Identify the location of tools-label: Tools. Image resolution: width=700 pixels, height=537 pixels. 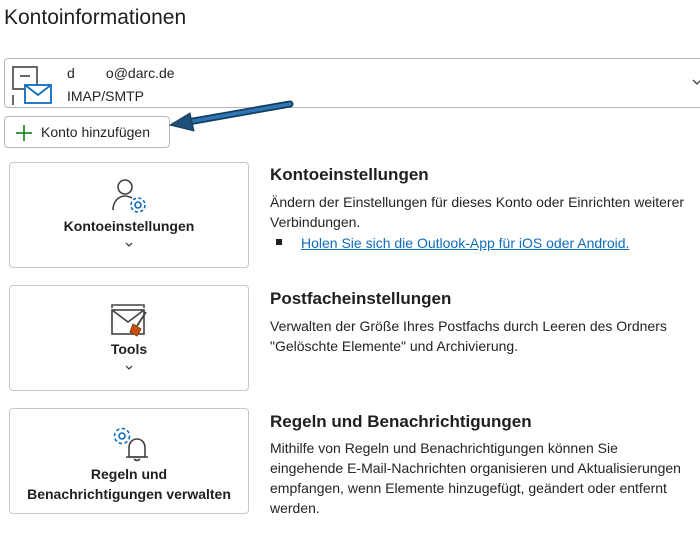
(129, 349).